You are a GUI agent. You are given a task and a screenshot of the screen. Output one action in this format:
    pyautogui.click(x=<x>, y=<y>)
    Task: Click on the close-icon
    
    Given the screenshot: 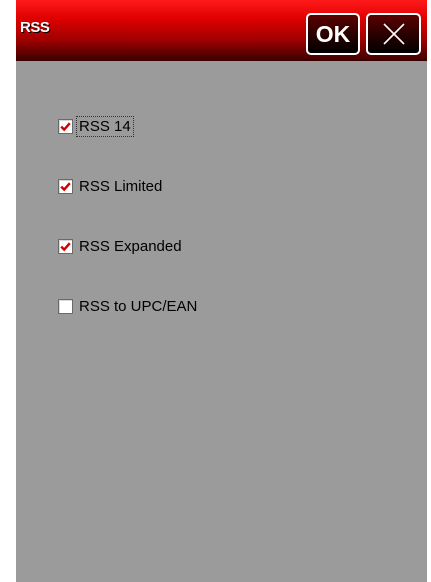 What is the action you would take?
    pyautogui.click(x=393, y=34)
    